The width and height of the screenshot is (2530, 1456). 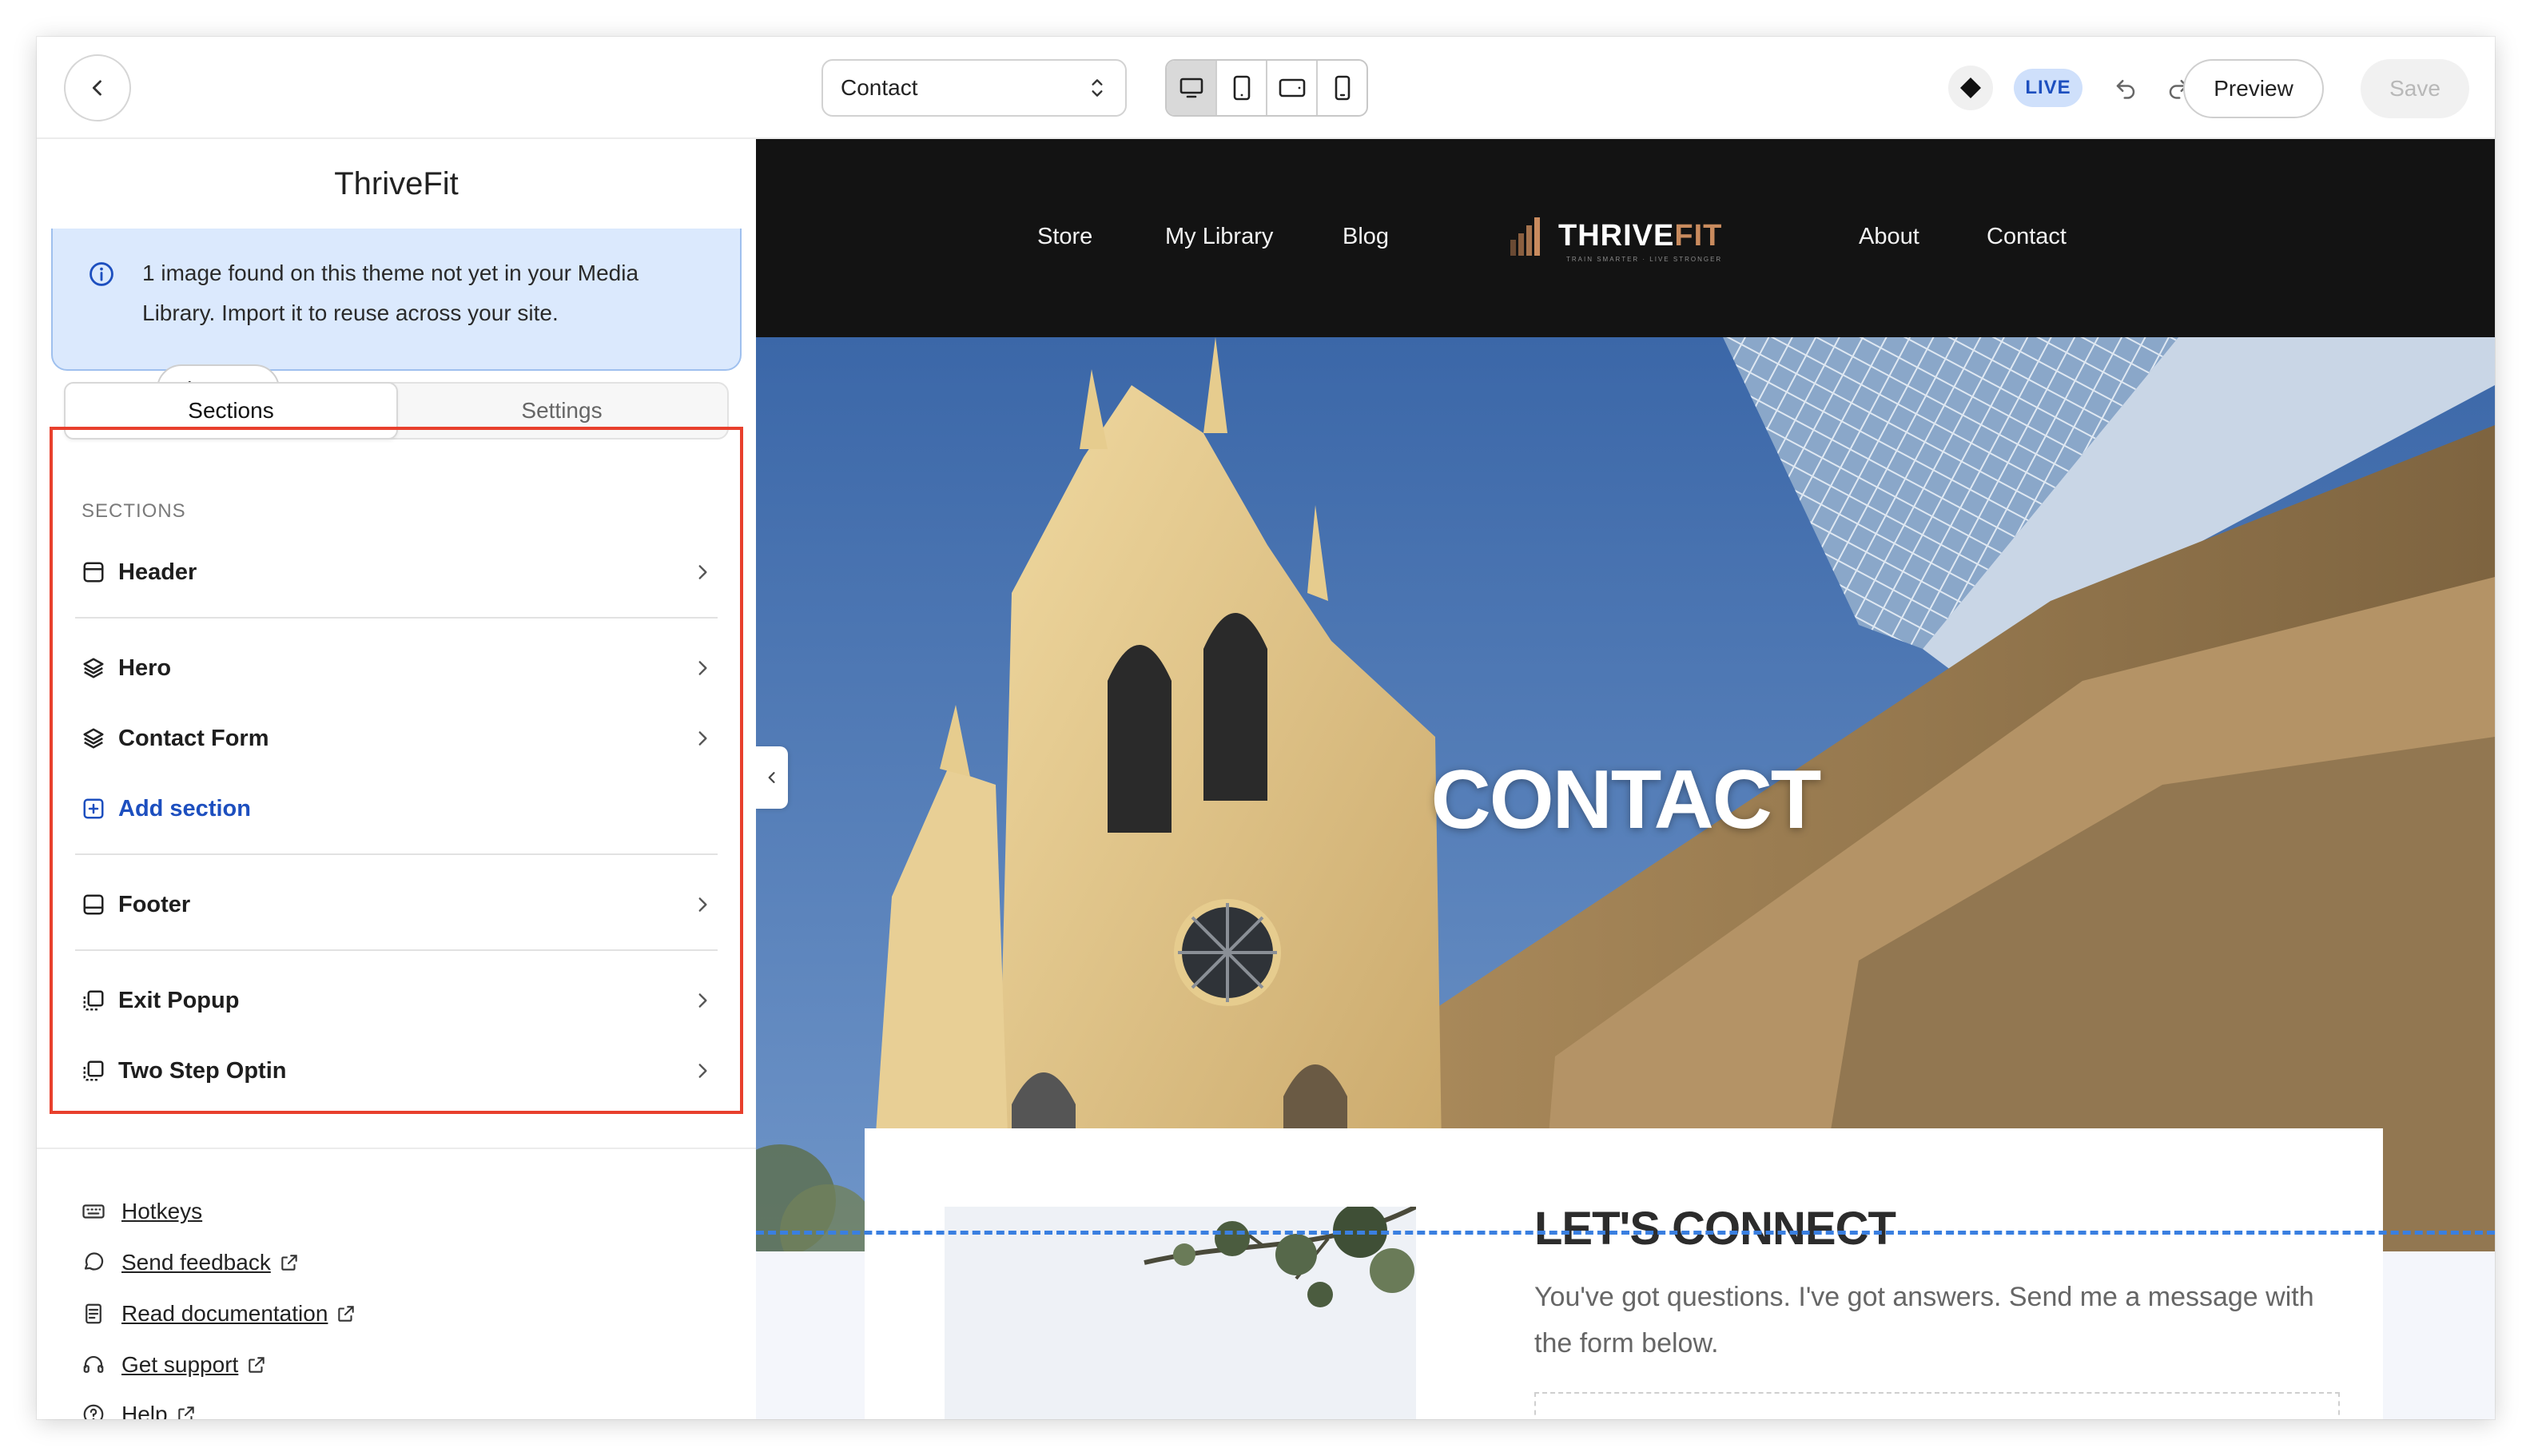 I want to click on mobile-icon, so click(x=1342, y=88).